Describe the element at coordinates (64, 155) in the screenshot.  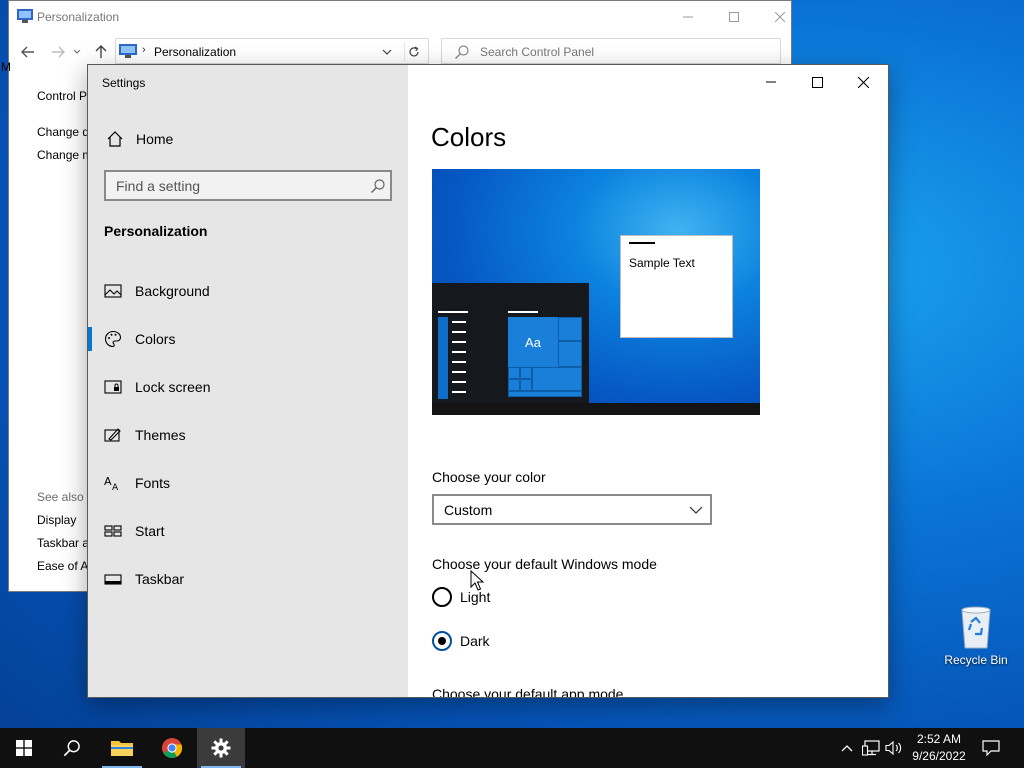
I see `cp-task-link: Change m` at that location.